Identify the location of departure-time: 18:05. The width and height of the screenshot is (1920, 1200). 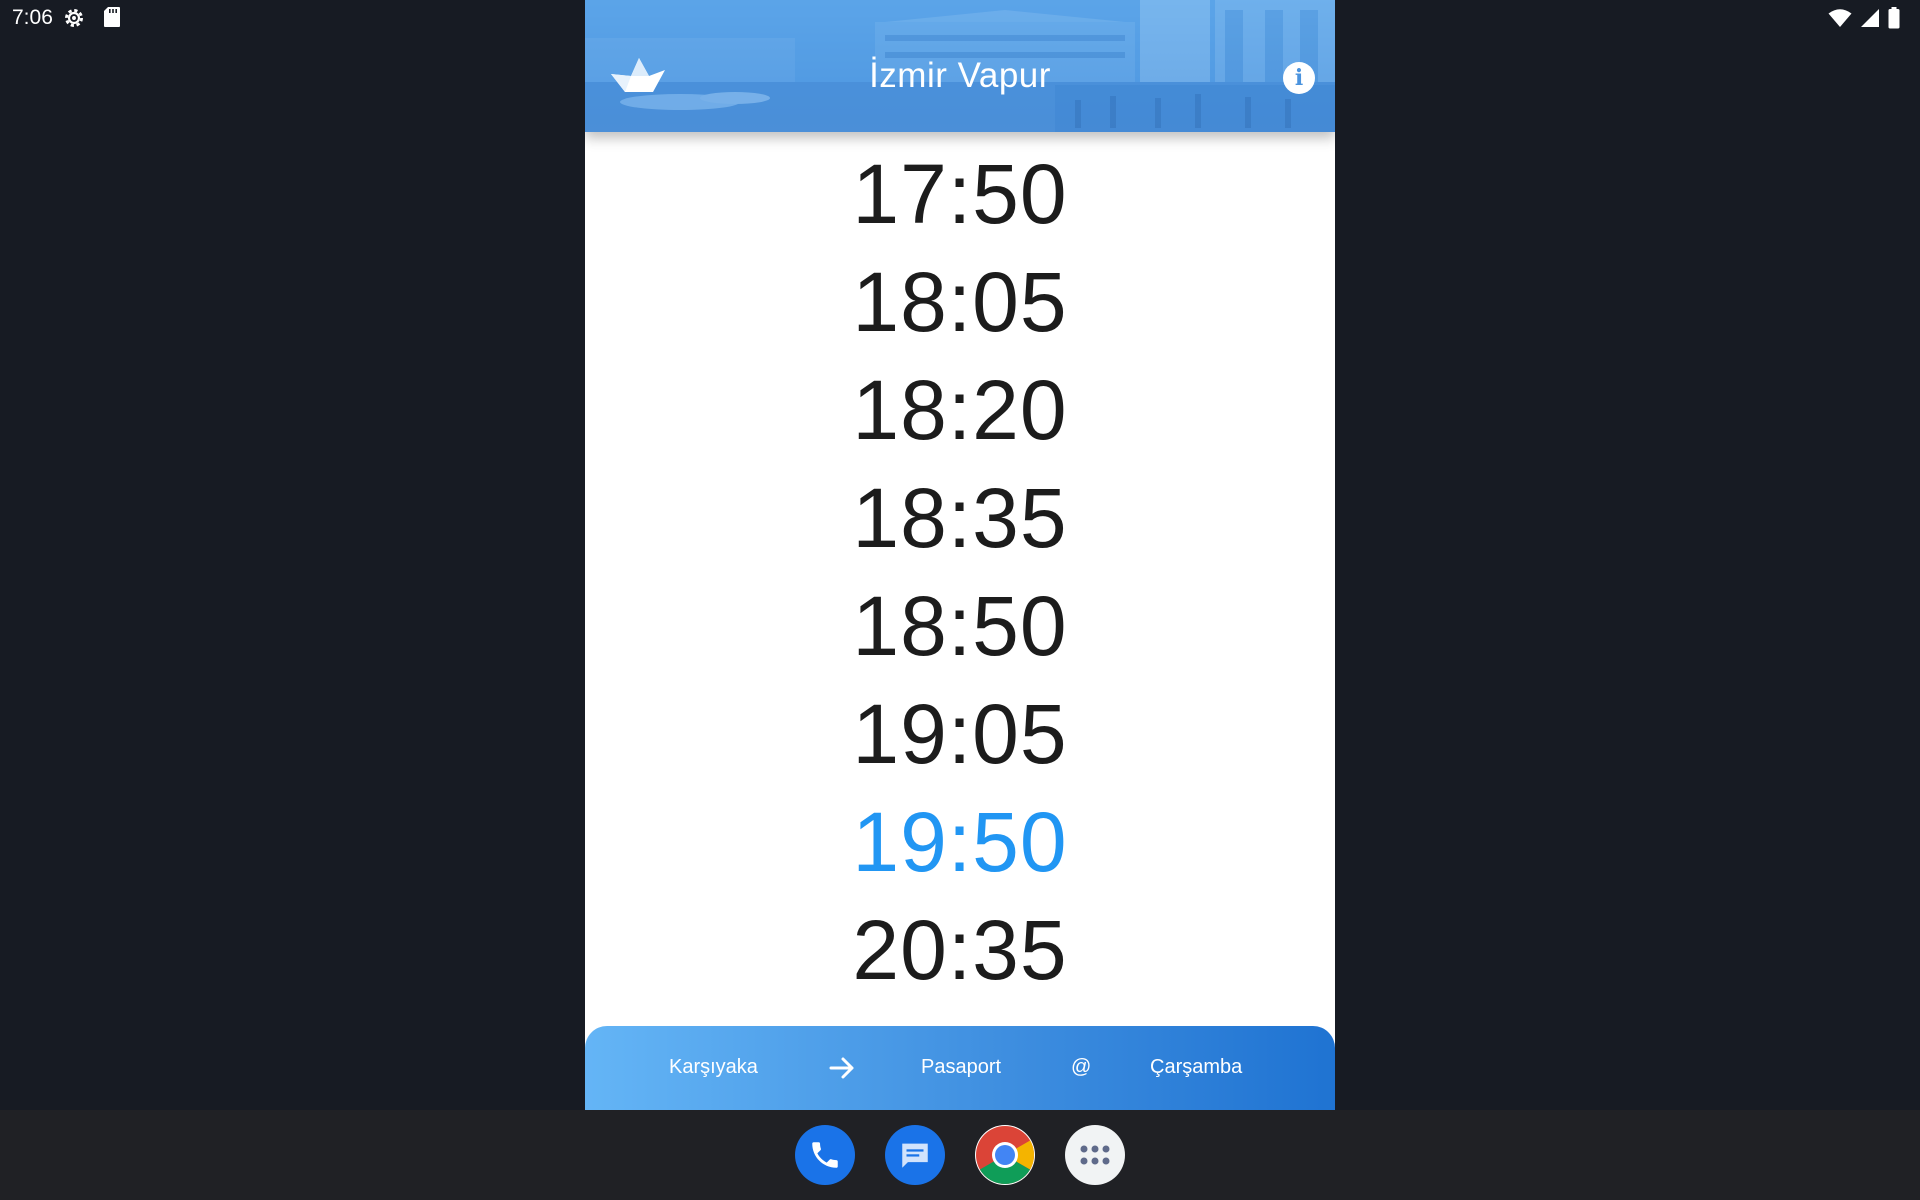
(960, 301).